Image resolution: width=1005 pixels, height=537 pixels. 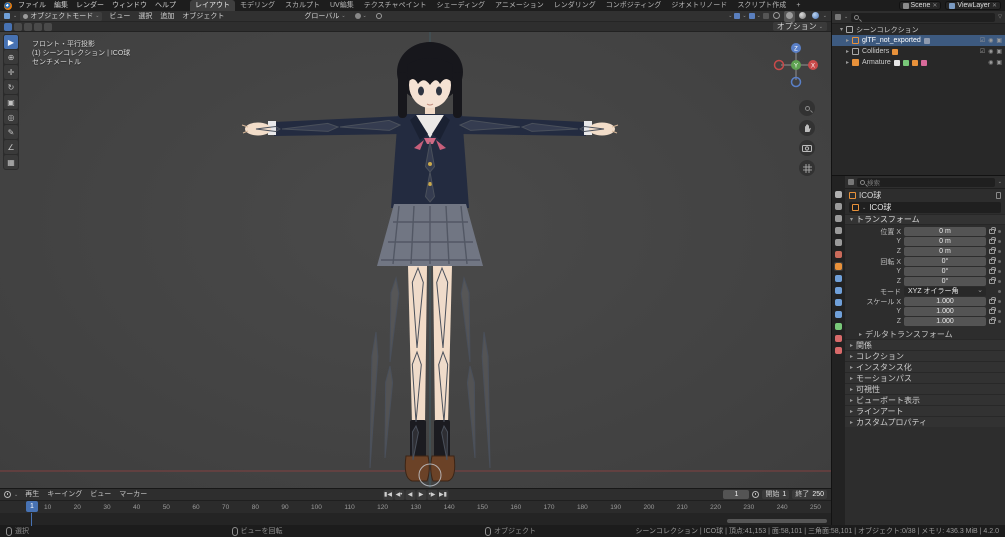 What do you see at coordinates (11, 102) in the screenshot?
I see `tool-scale-icon: ▣` at bounding box center [11, 102].